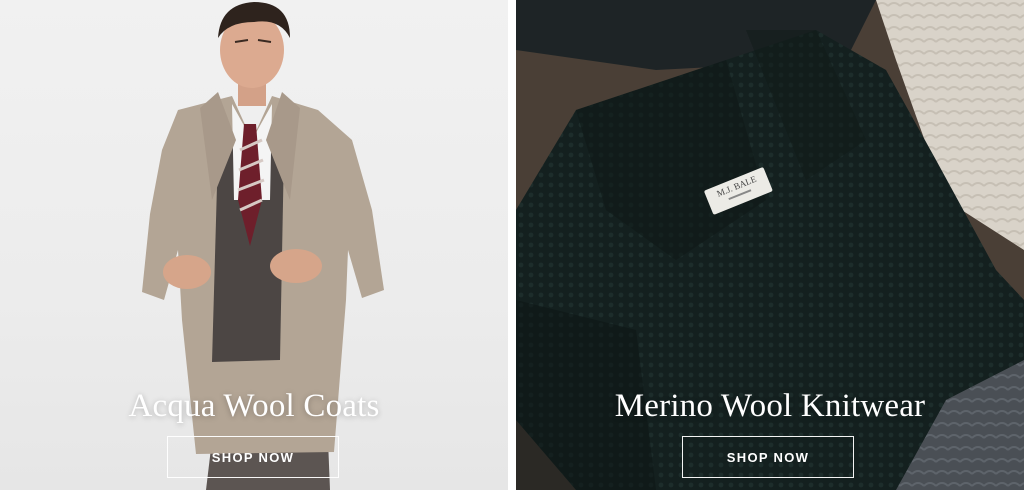  What do you see at coordinates (770, 406) in the screenshot?
I see `tile-title: Merino Wool Knitwear` at bounding box center [770, 406].